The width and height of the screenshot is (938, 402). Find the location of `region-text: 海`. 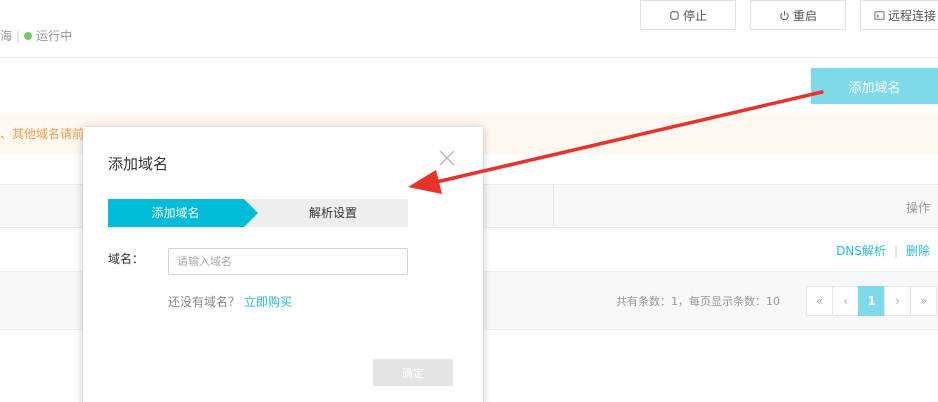

region-text: 海 is located at coordinates (6, 36).